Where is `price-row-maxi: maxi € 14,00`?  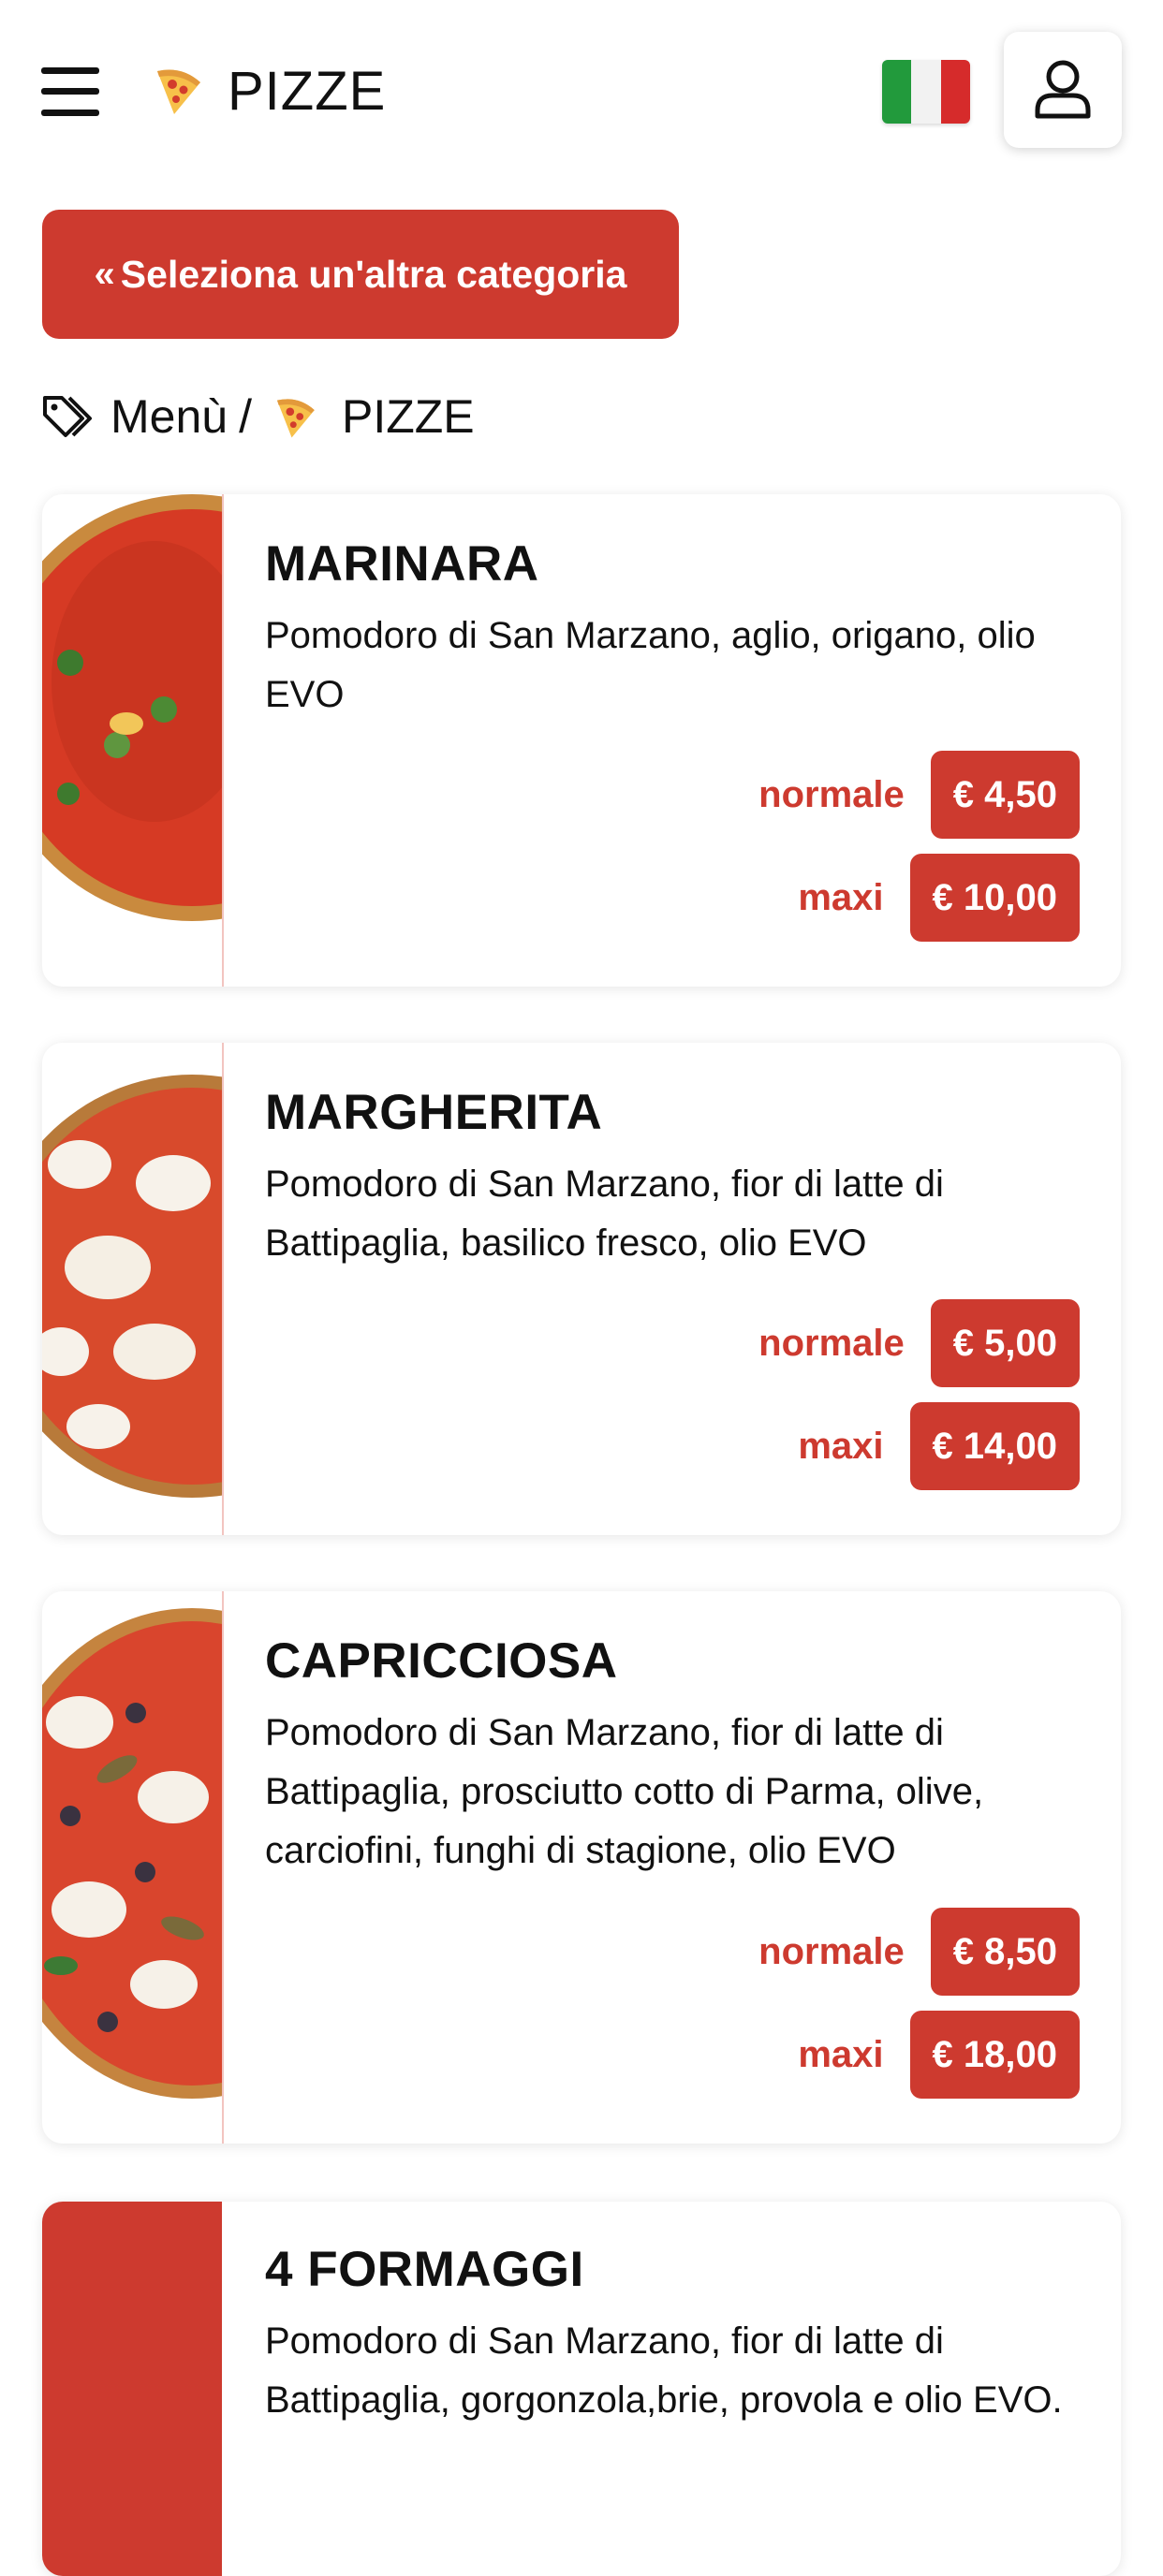
price-row-maxi: maxi € 14,00 is located at coordinates (939, 1446).